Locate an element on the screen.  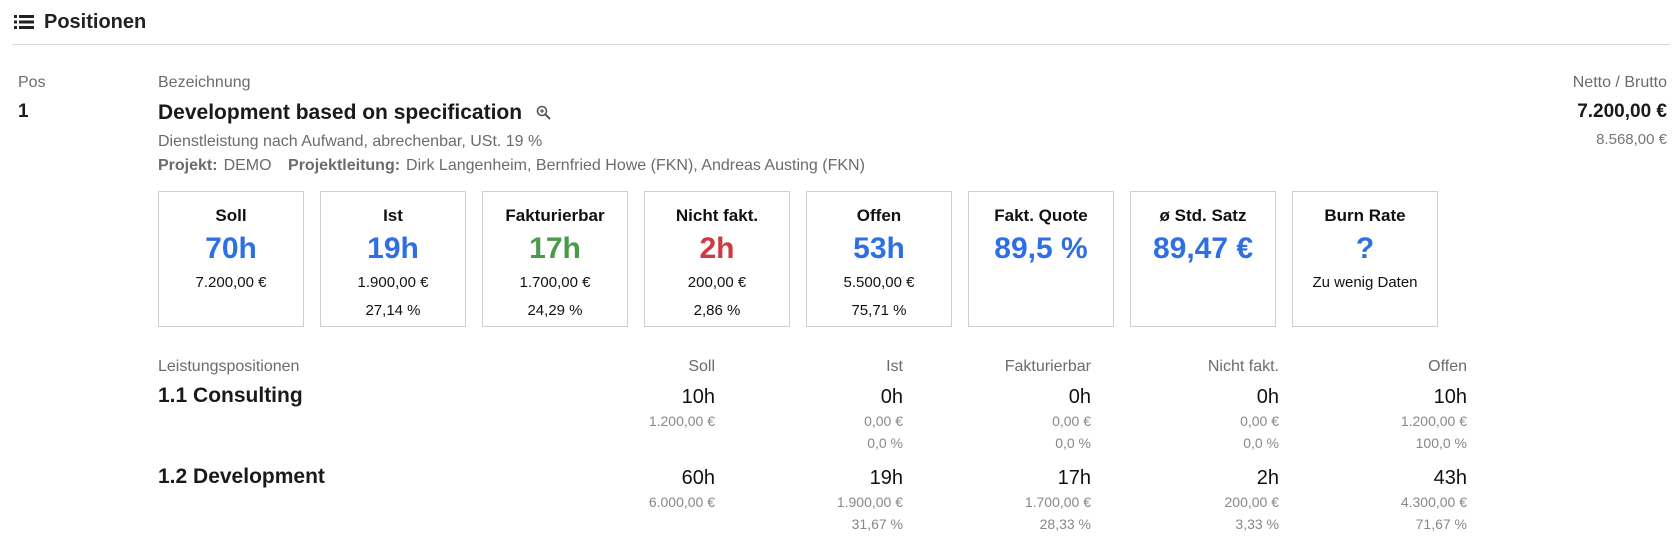
kpi-value: 17h is located at coordinates (555, 248).